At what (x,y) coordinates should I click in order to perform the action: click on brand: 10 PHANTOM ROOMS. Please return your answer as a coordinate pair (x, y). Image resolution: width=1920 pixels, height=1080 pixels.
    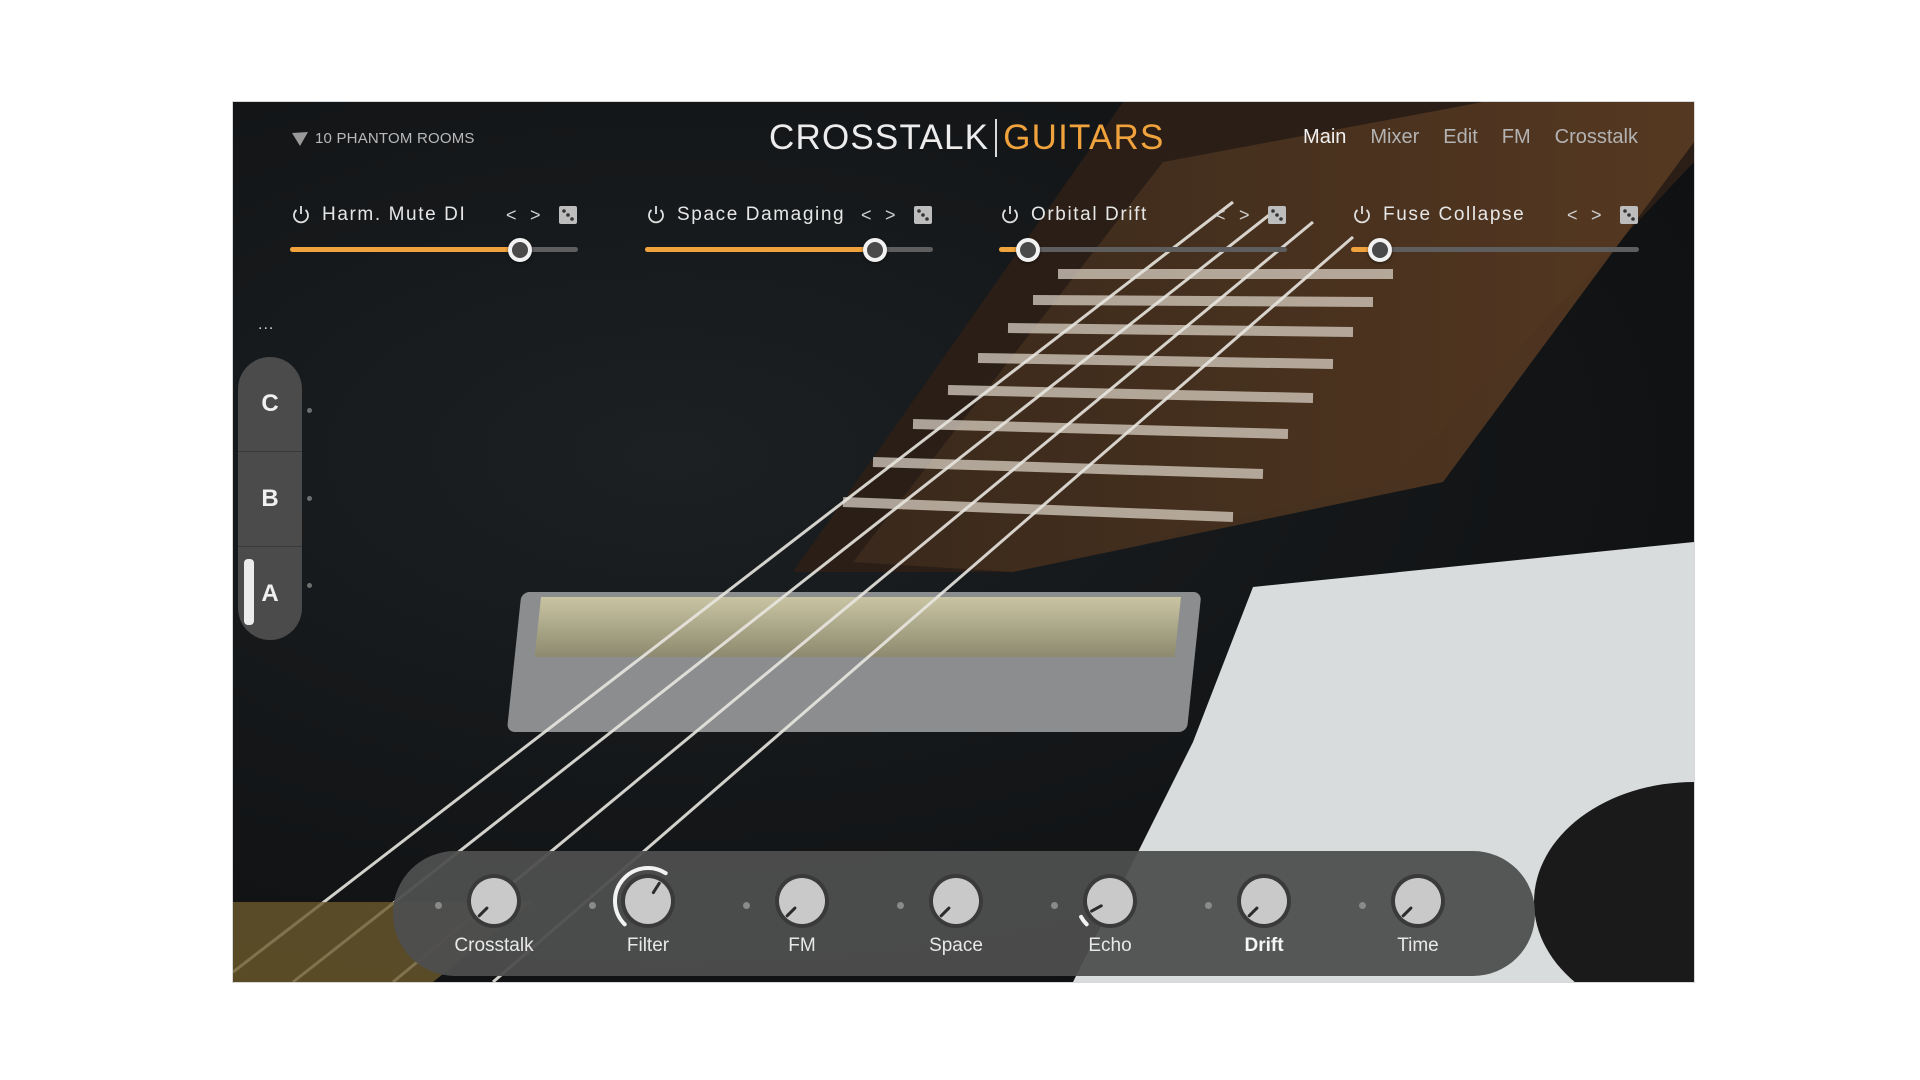
    Looking at the image, I should click on (383, 138).